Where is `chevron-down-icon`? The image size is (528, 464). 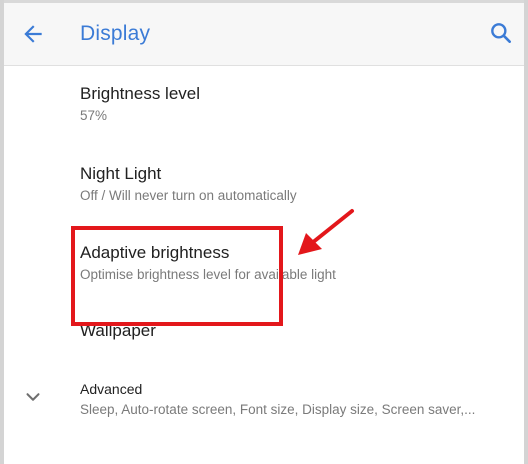 chevron-down-icon is located at coordinates (33, 397).